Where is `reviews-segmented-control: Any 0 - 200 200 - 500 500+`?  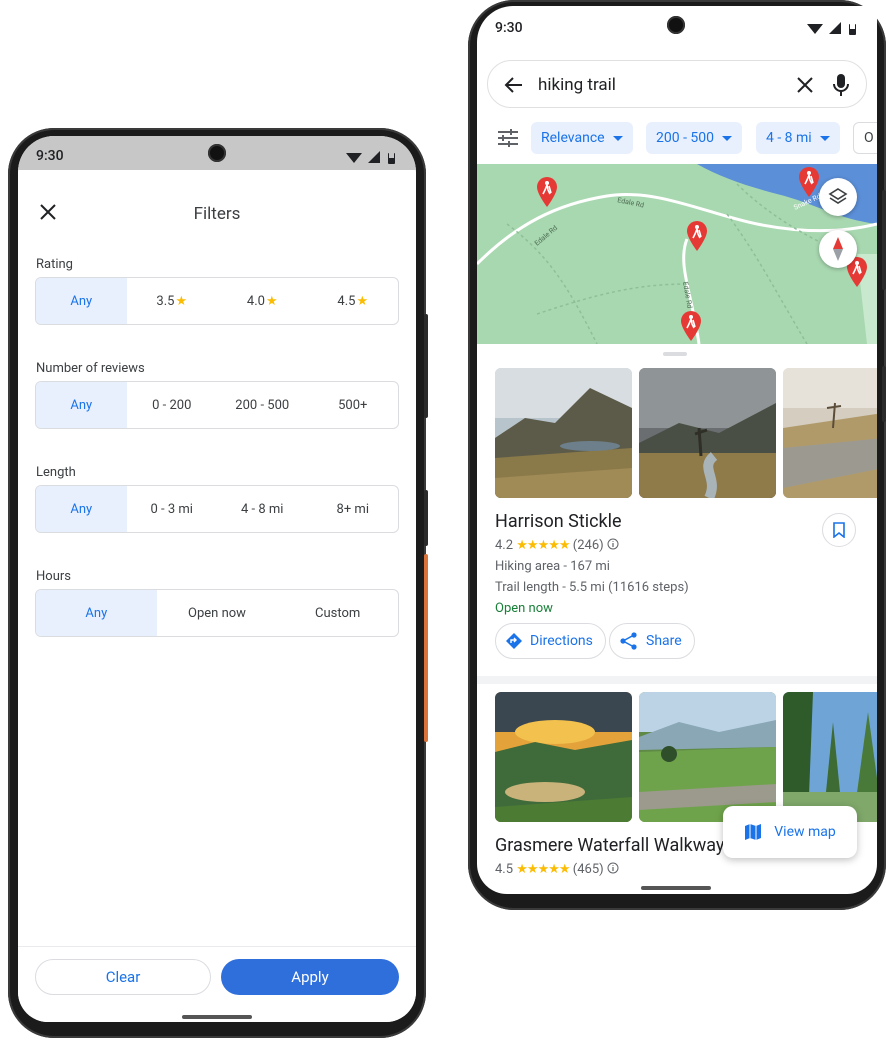 reviews-segmented-control: Any 0 - 200 200 - 500 500+ is located at coordinates (217, 405).